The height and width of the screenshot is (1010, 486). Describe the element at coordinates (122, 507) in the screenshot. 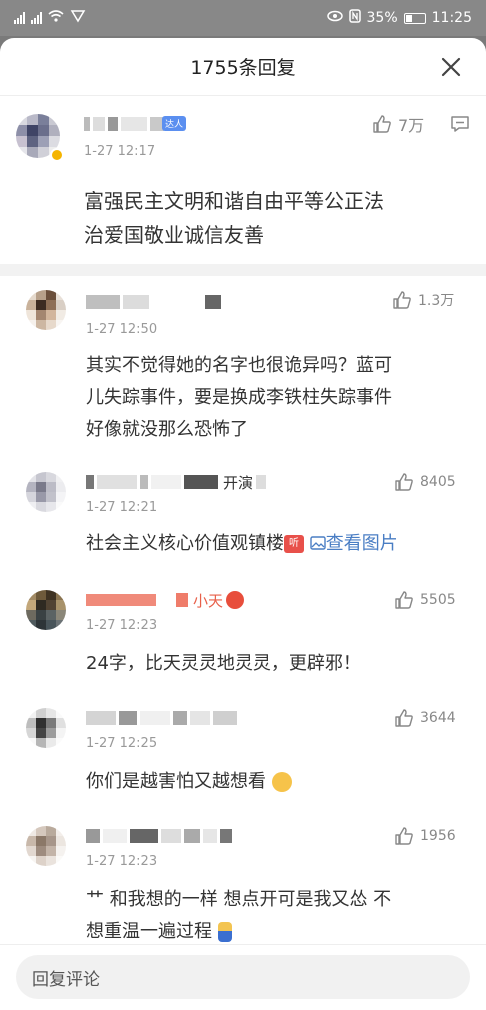

I see `comment-time: 1-27 12:21` at that location.